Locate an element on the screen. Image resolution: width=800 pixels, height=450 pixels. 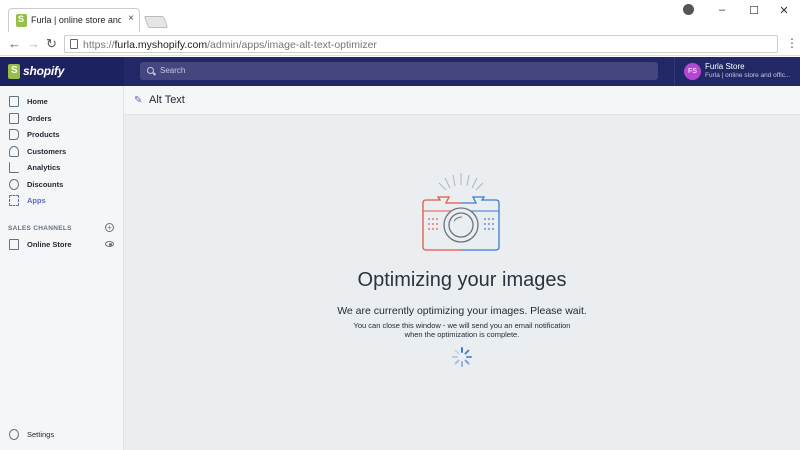
maximize-button: ☐ is located at coordinates (754, 10).